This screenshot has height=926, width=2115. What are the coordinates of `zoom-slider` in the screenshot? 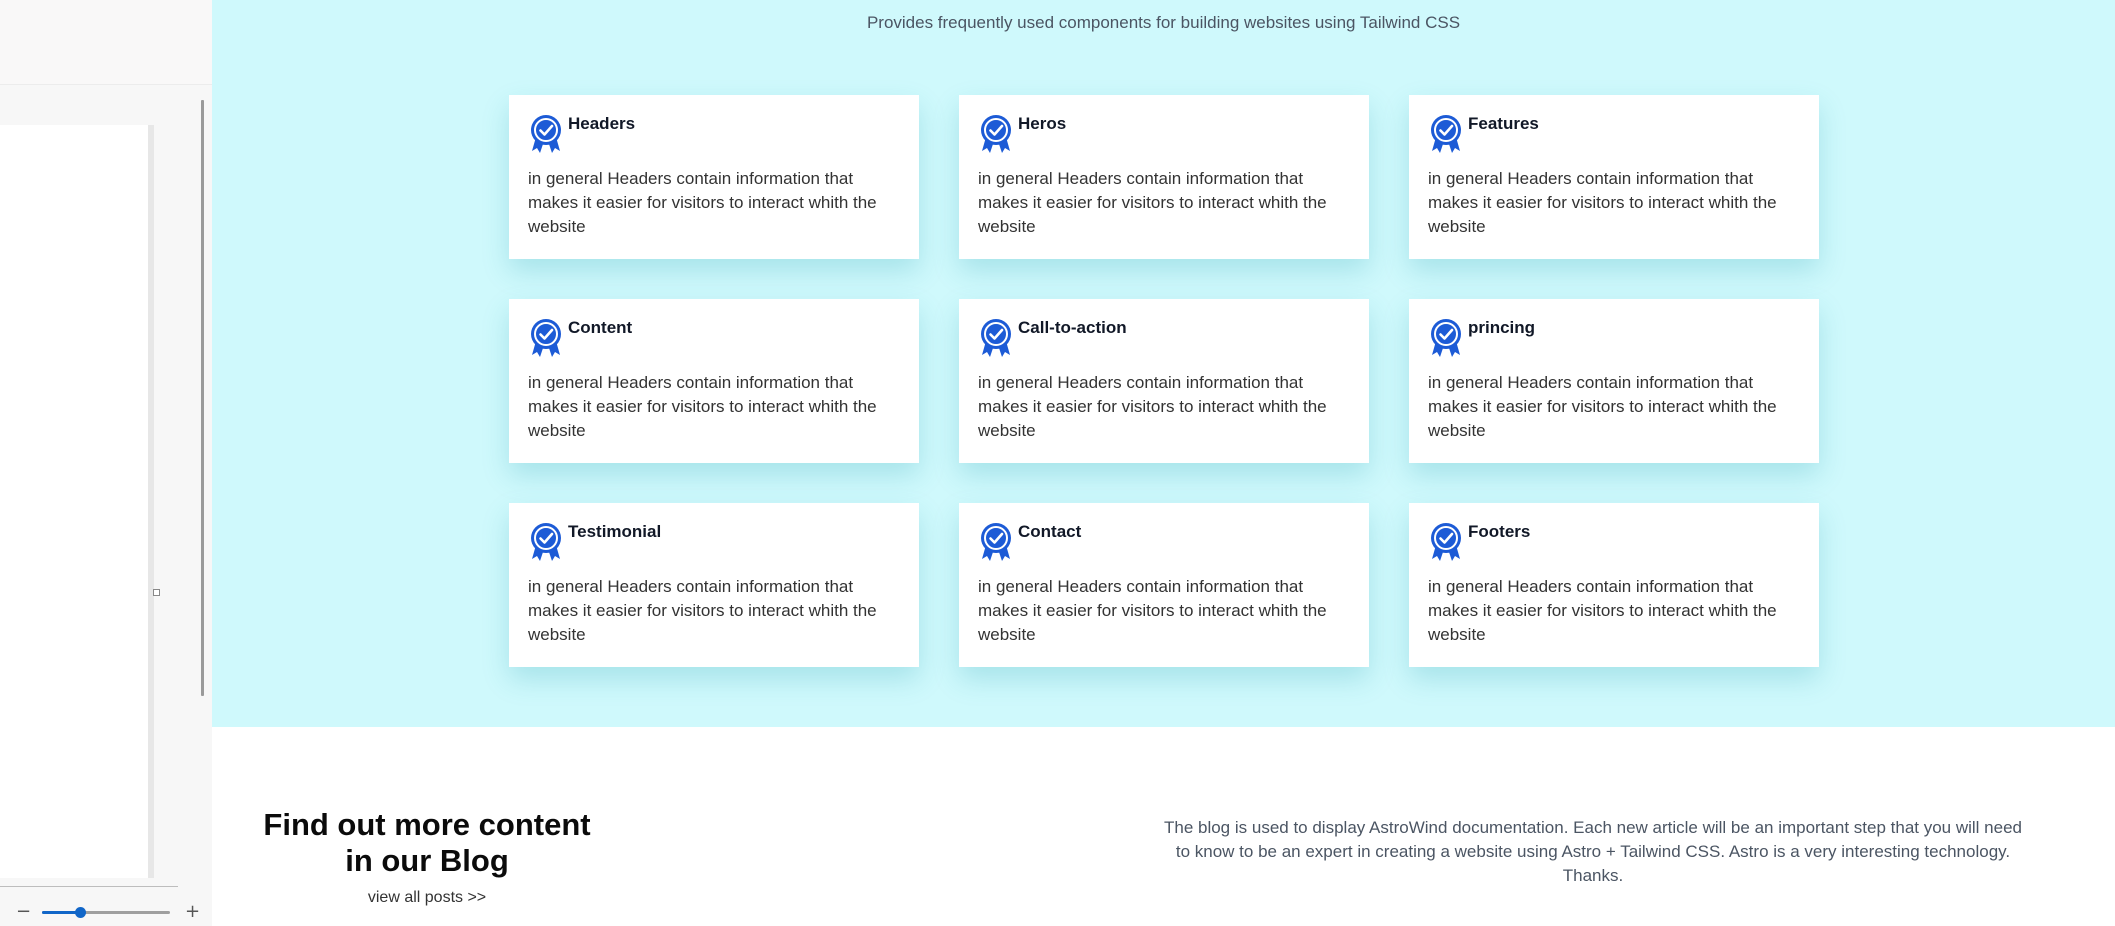 It's located at (106, 912).